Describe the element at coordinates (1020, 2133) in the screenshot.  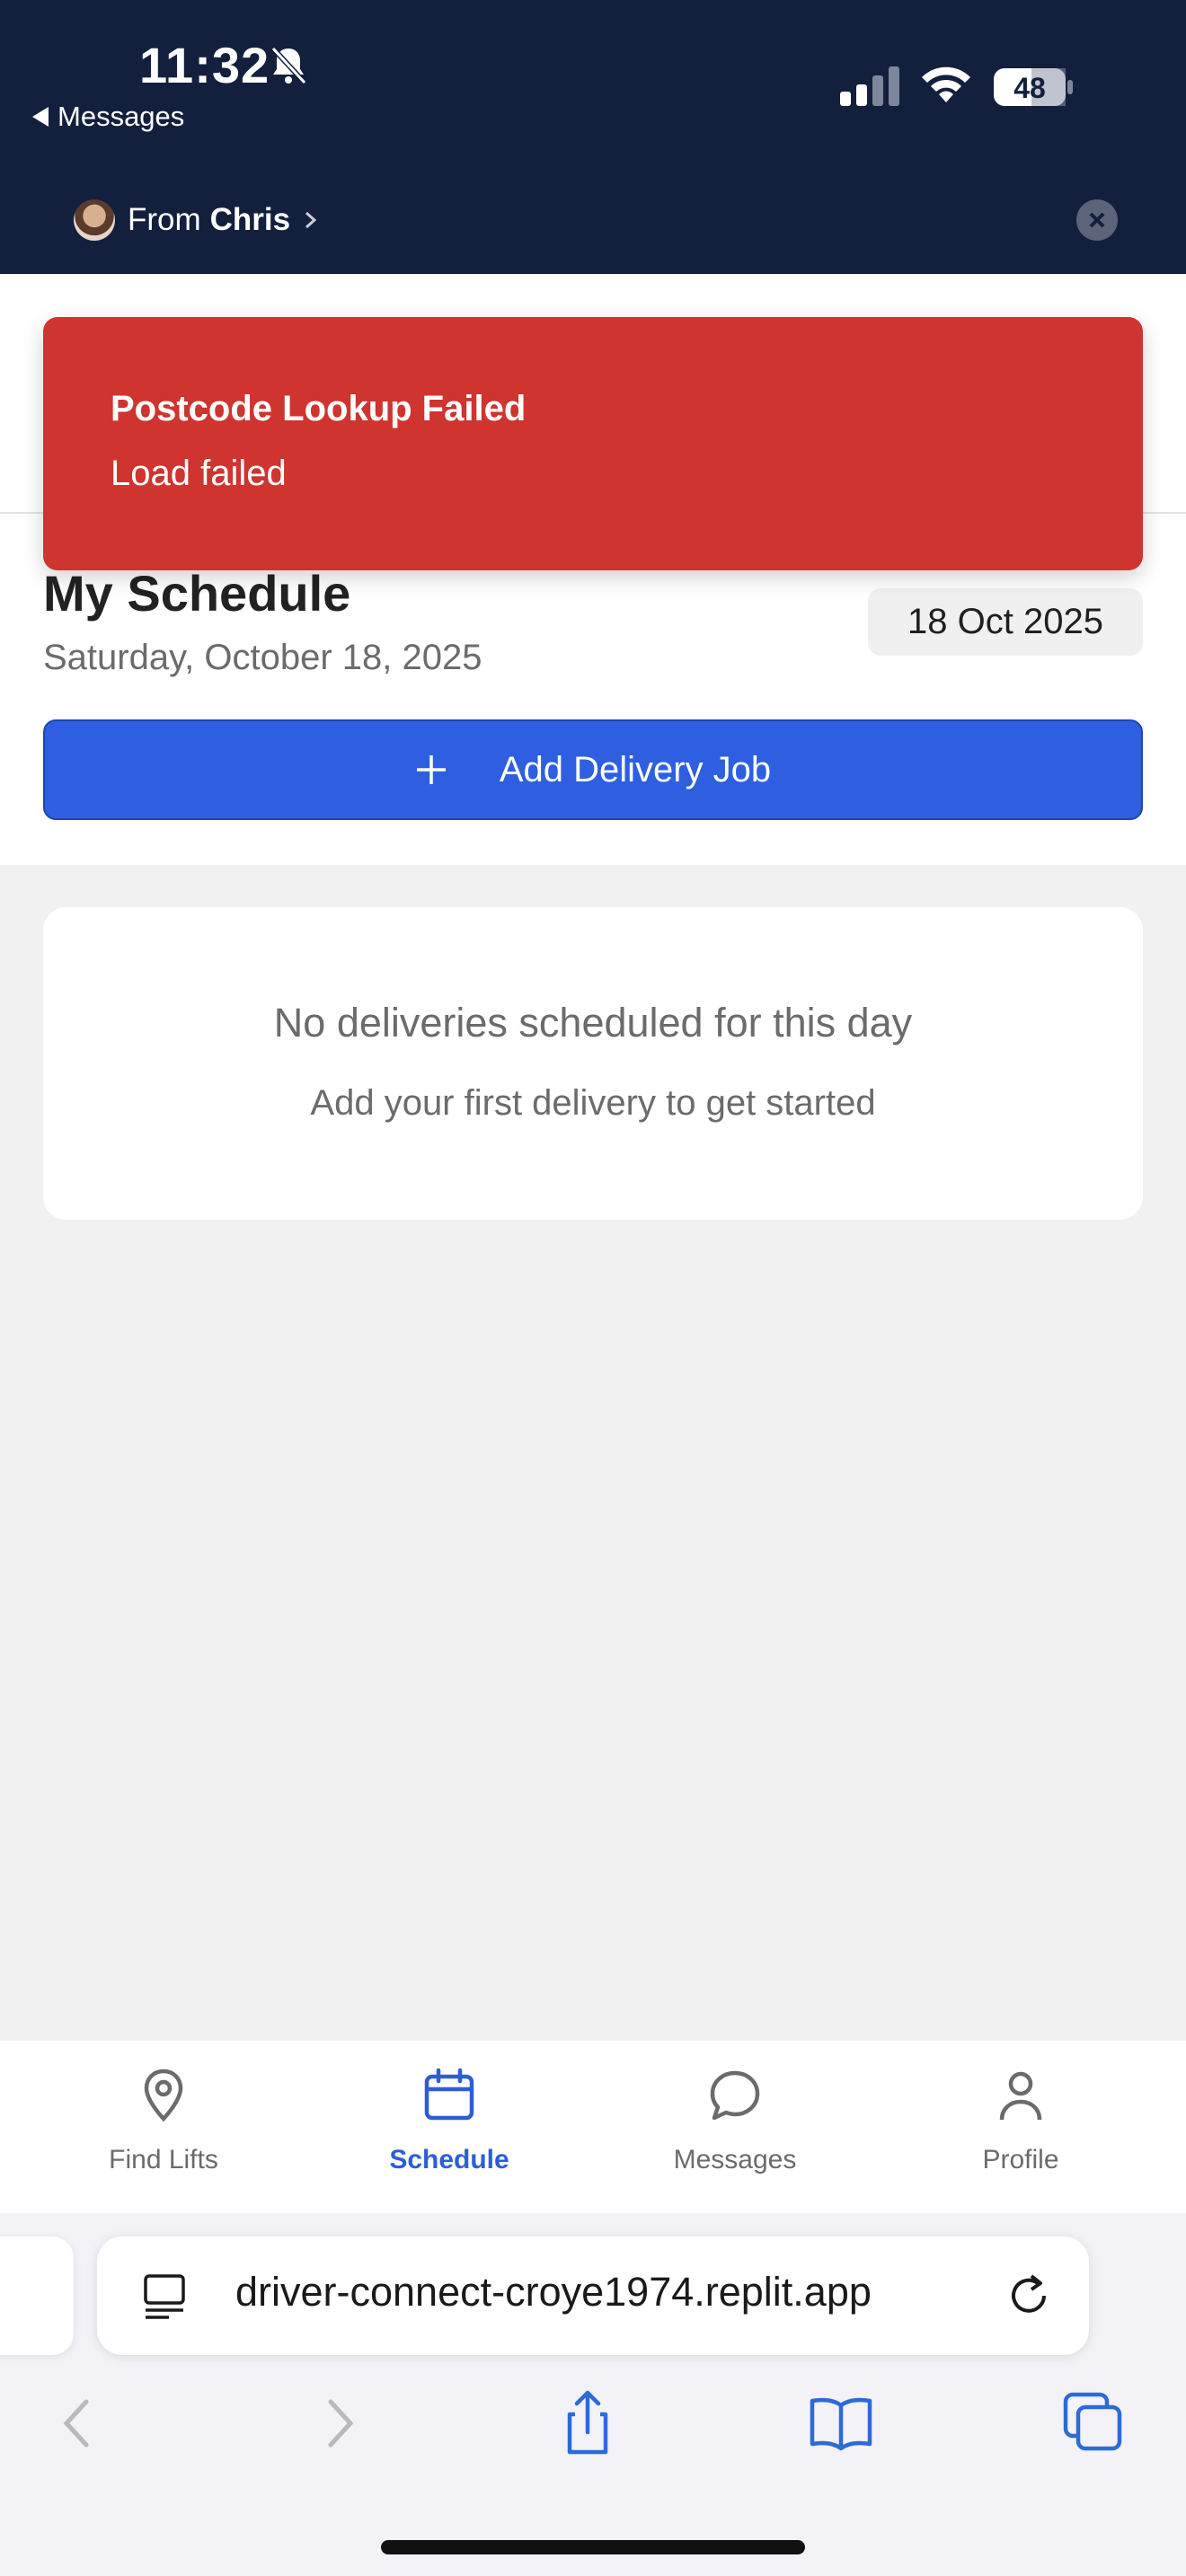
I see `tab-profile: Profile` at that location.